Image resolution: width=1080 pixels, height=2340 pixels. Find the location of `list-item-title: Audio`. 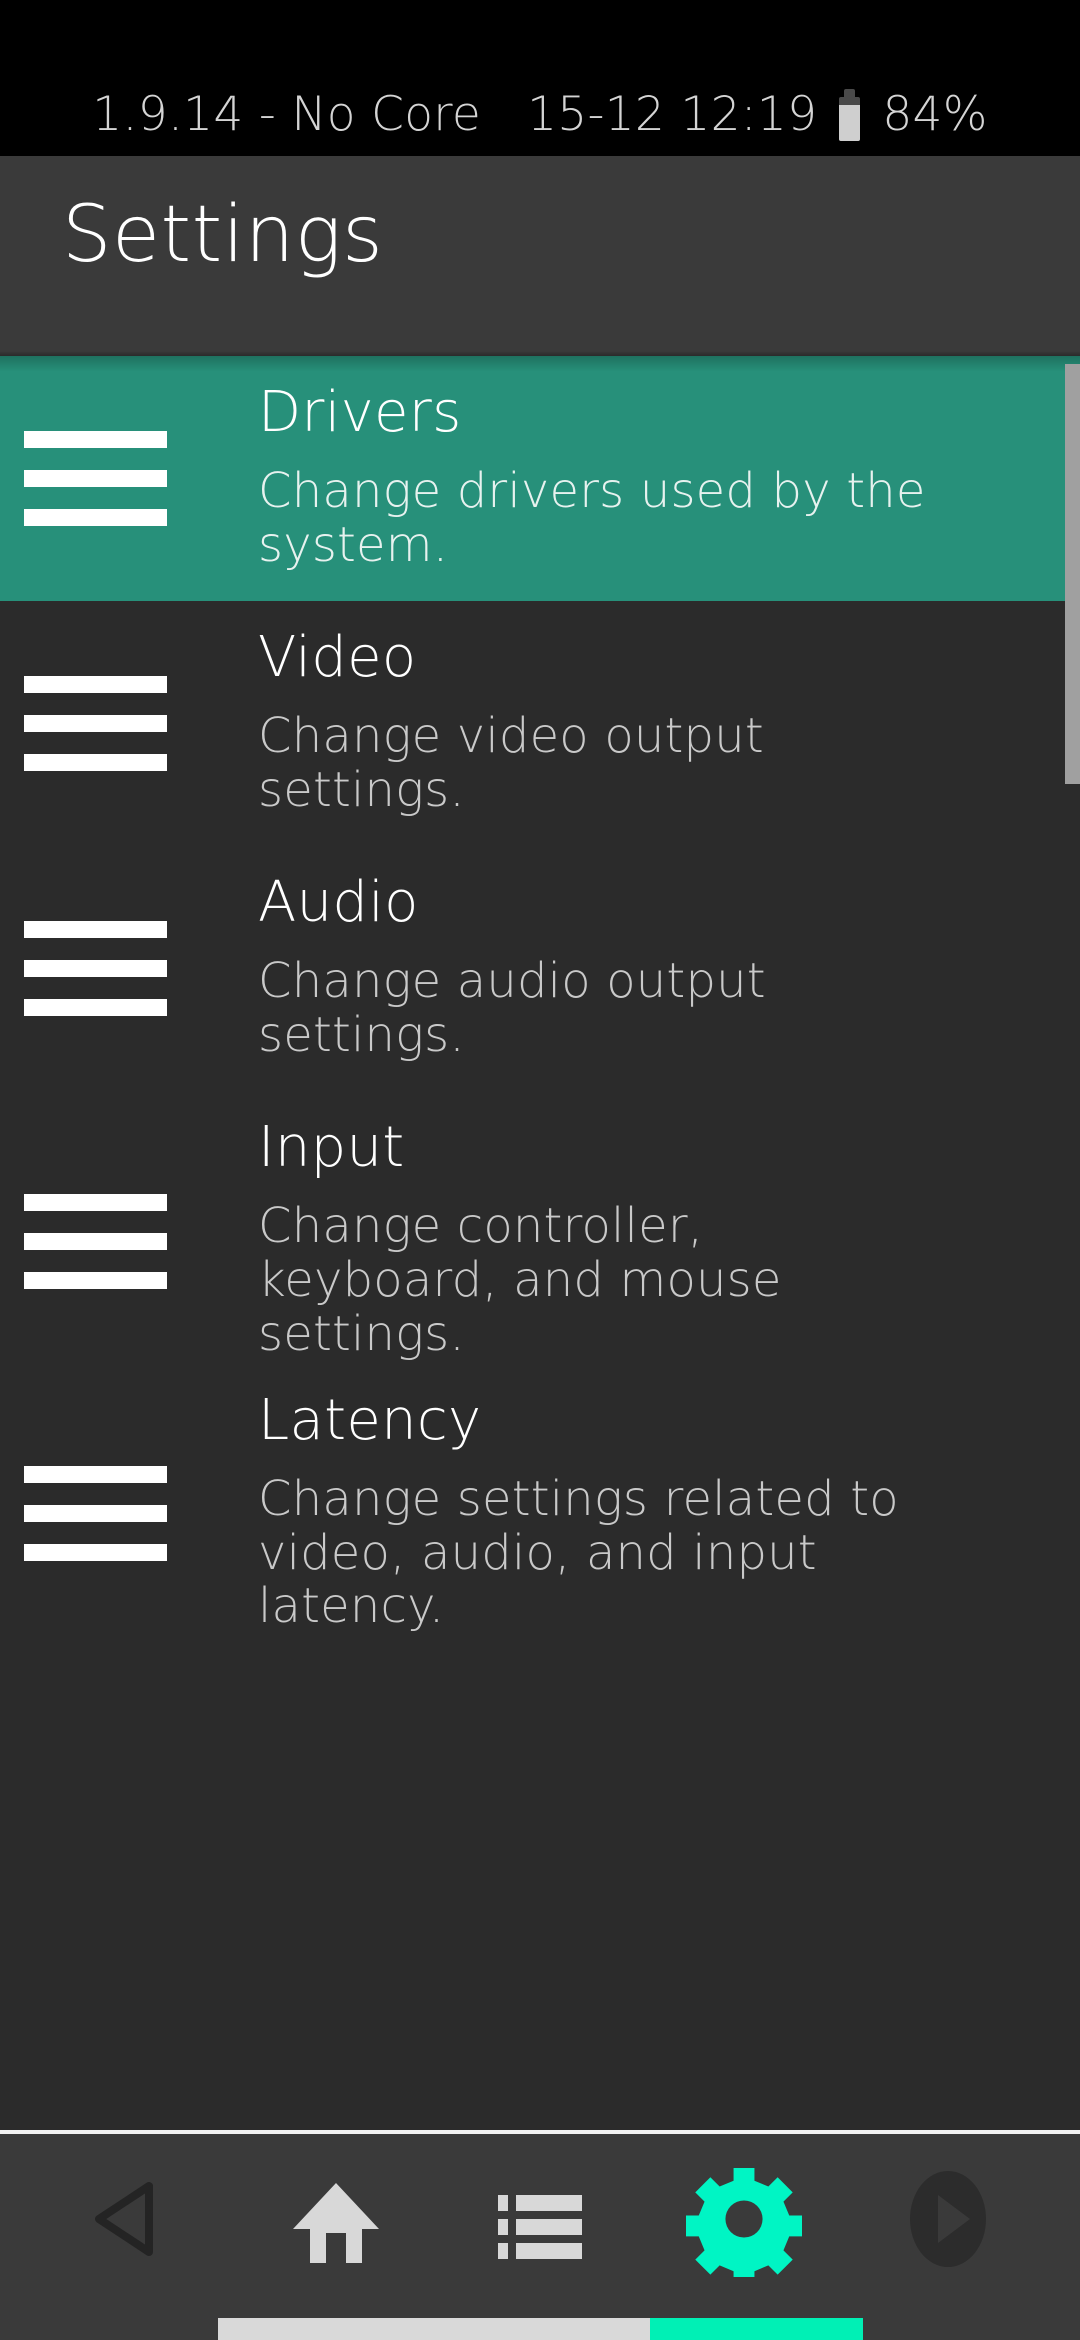

list-item-title: Audio is located at coordinates (338, 902).